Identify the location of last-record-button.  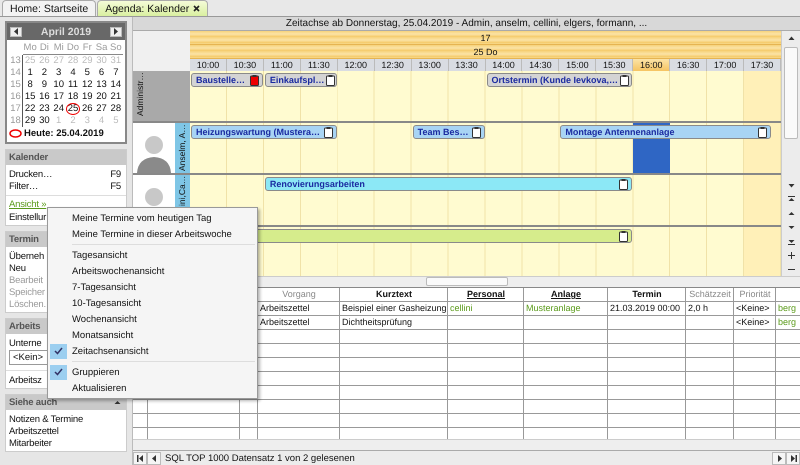
(793, 458).